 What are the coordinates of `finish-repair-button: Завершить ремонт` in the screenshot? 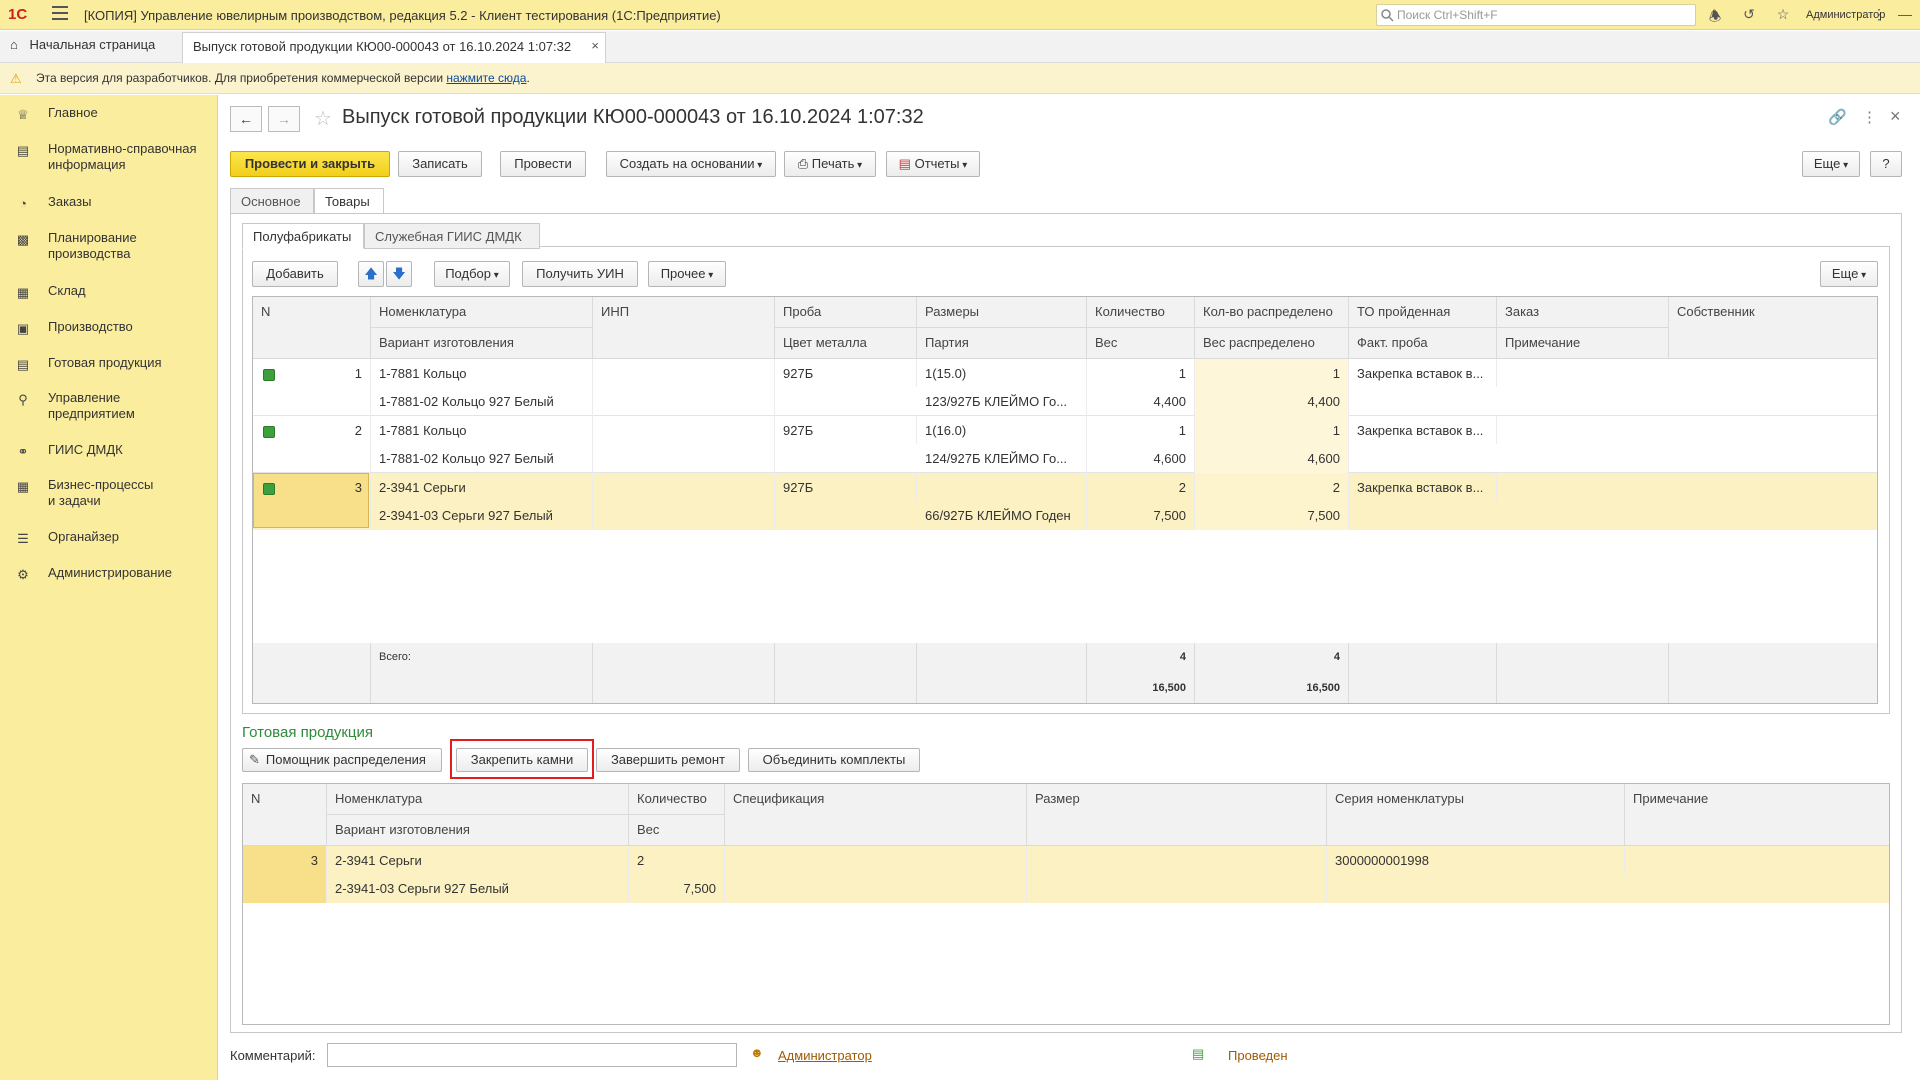 It's located at (668, 760).